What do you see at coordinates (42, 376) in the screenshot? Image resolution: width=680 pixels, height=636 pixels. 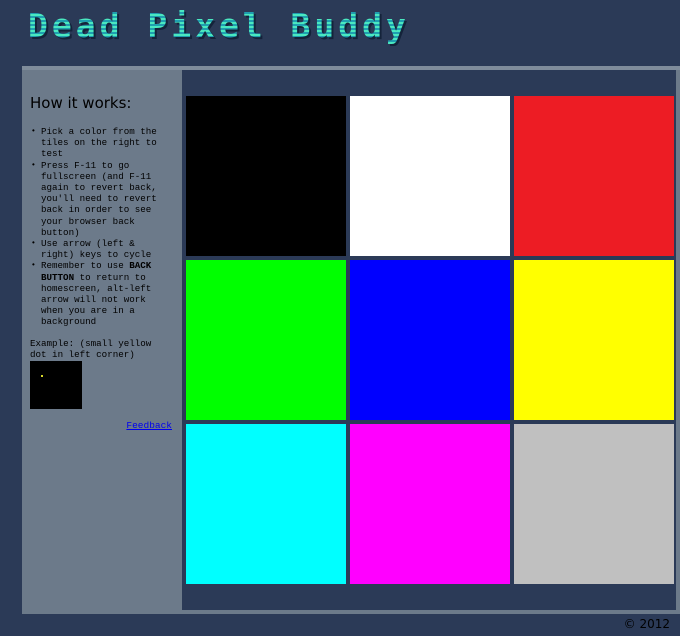 I see `yellow-dot` at bounding box center [42, 376].